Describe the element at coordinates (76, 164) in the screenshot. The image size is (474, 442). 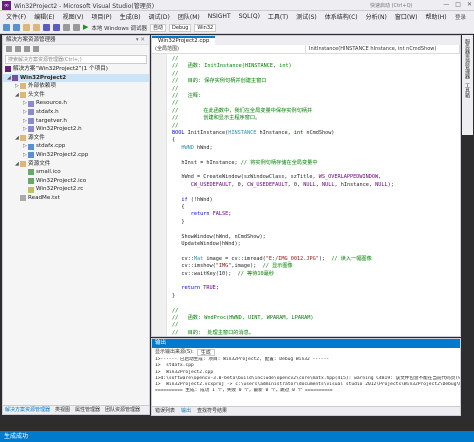
I see `tree-item-resource-files: ◢ 资源文件` at that location.